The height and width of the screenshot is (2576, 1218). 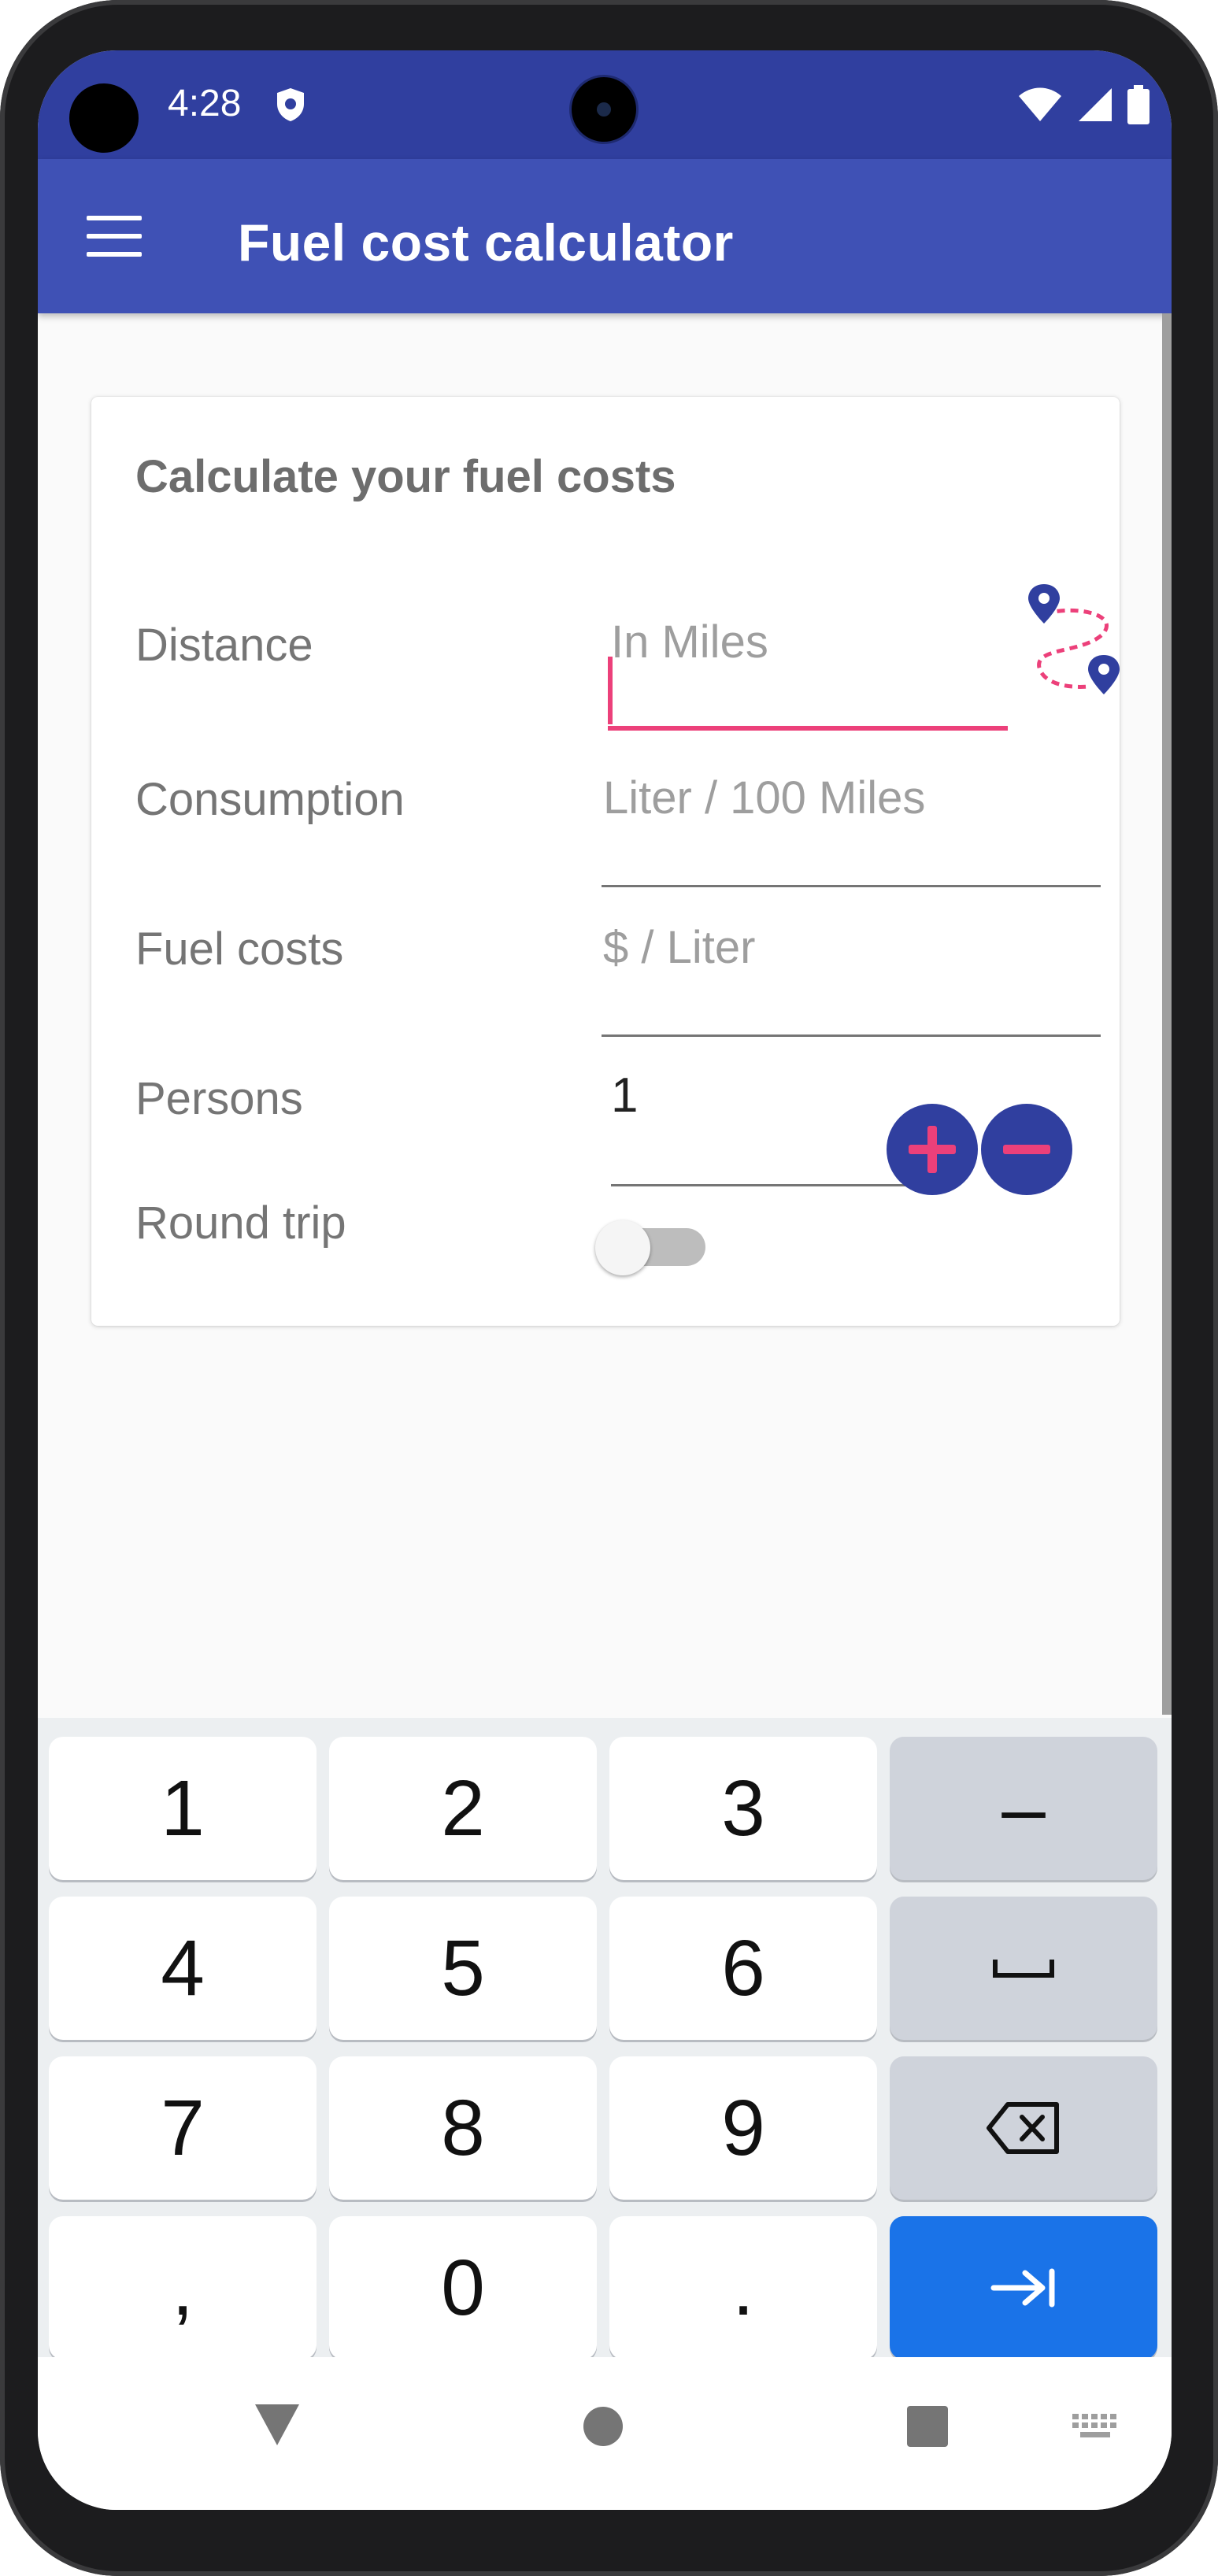 I want to click on status-icons, so click(x=1083, y=104).